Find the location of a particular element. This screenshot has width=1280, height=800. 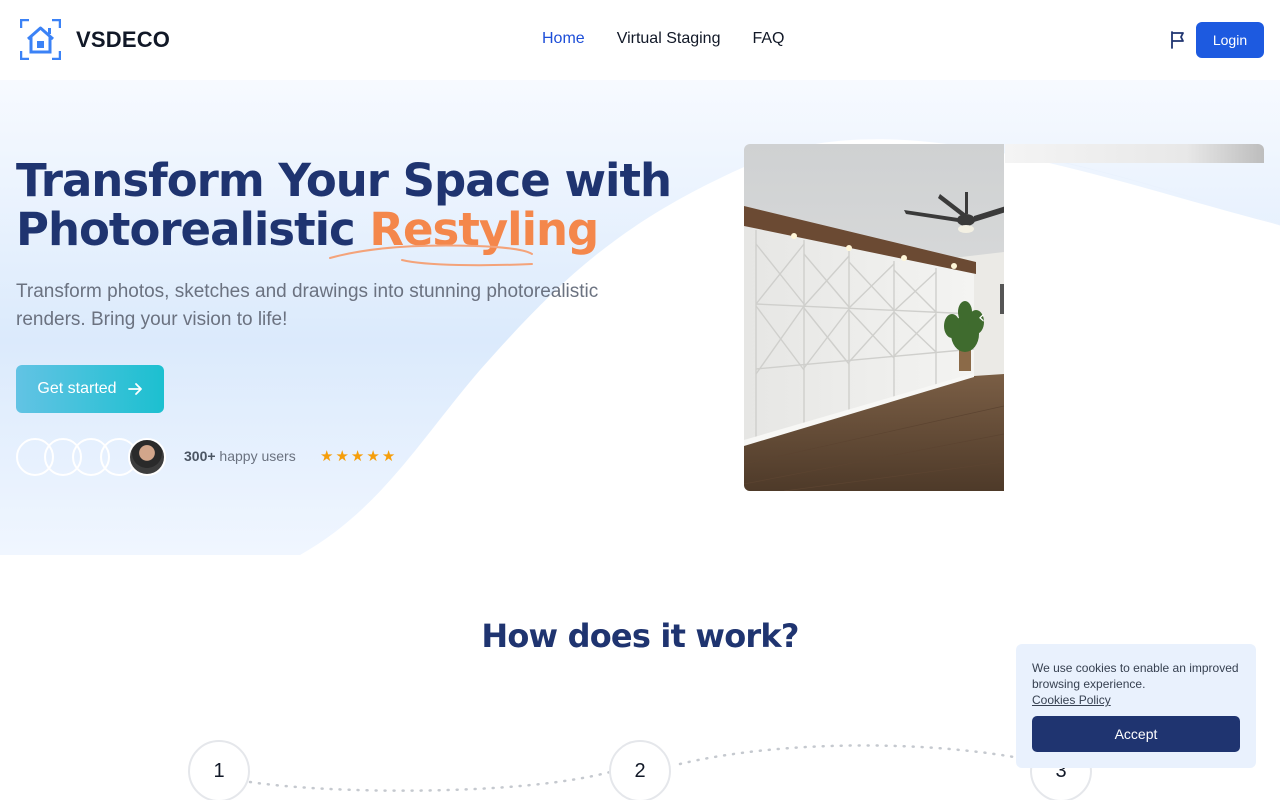

user-avatars is located at coordinates (94, 458).